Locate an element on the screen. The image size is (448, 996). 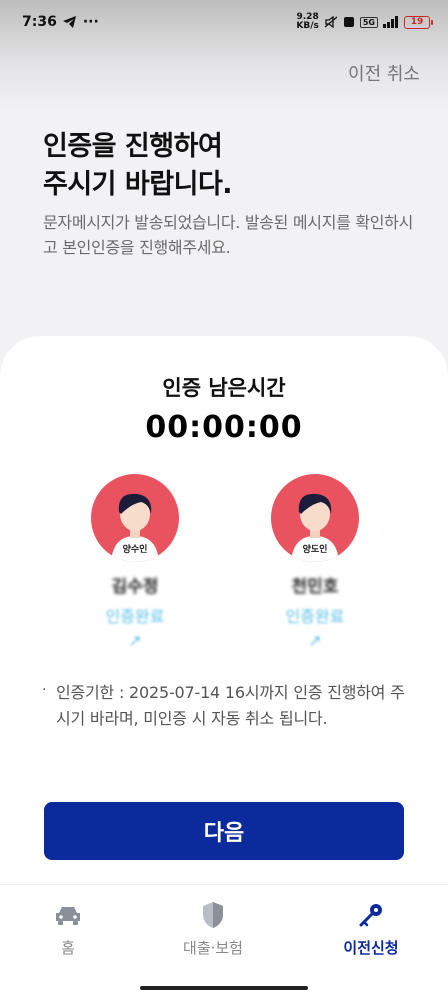
timer-value: 00:00:00 is located at coordinates (224, 427).